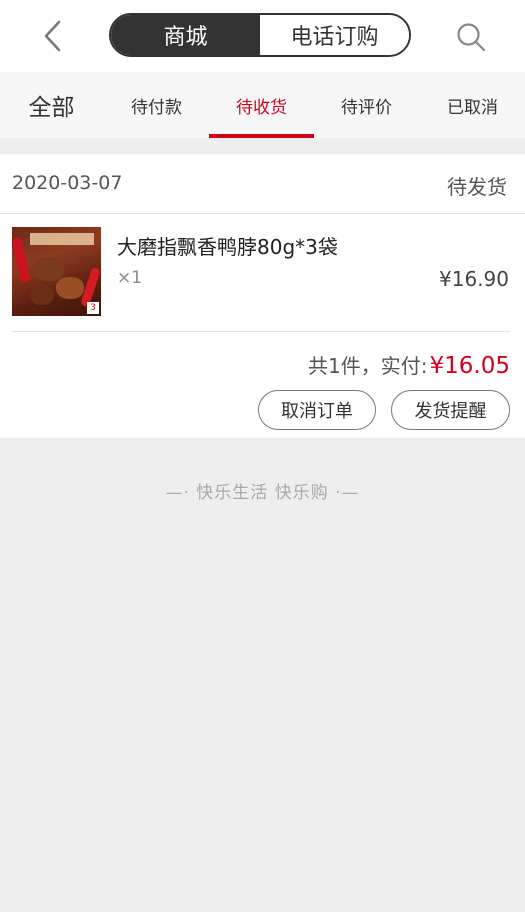  What do you see at coordinates (67, 183) in the screenshot?
I see `order-date: 2020-03-07` at bounding box center [67, 183].